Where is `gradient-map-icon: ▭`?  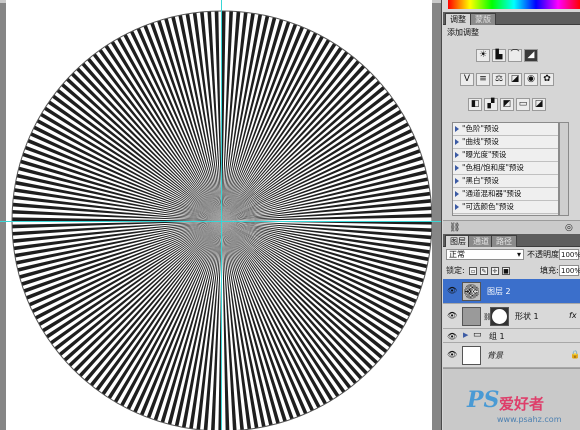 gradient-map-icon: ▭ is located at coordinates (523, 104).